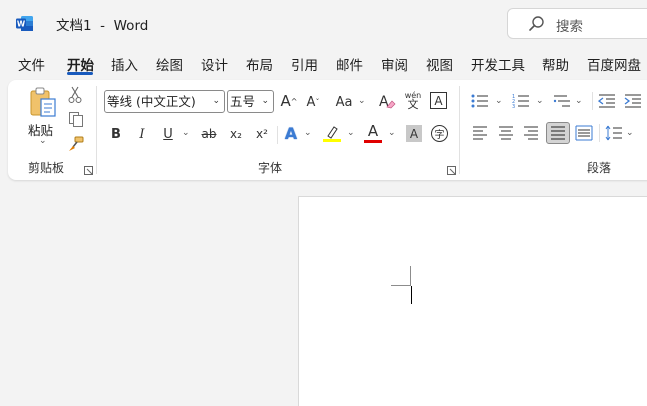 The height and width of the screenshot is (406, 647). Describe the element at coordinates (506, 133) in the screenshot. I see `align-center-icon` at that location.